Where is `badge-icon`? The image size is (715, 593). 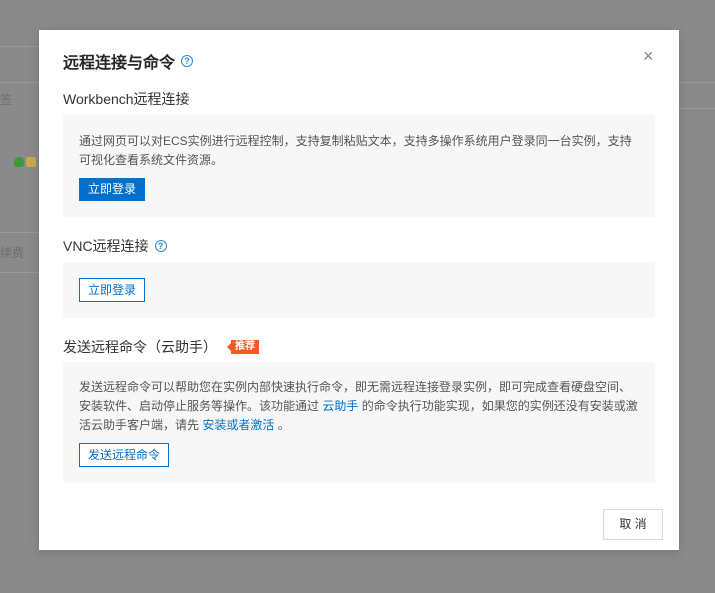 badge-icon is located at coordinates (31, 162).